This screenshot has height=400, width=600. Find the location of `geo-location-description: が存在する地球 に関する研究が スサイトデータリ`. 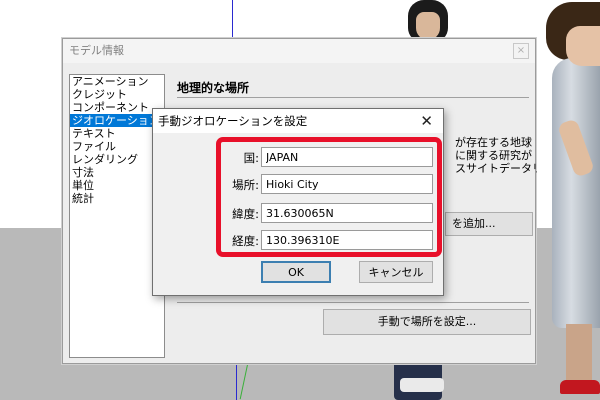

geo-location-description: が存在する地球 に関する研究が スサイトデータリ is located at coordinates (496, 155).